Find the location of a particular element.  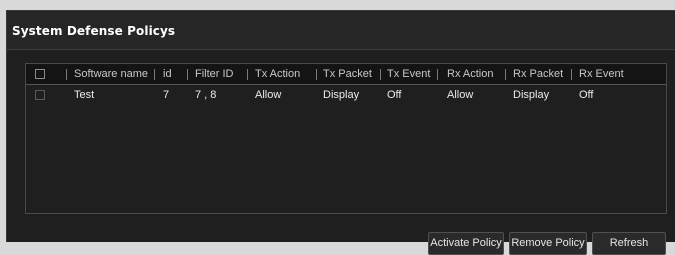

column-header-tx-packet: Tx Packet is located at coordinates (347, 74).